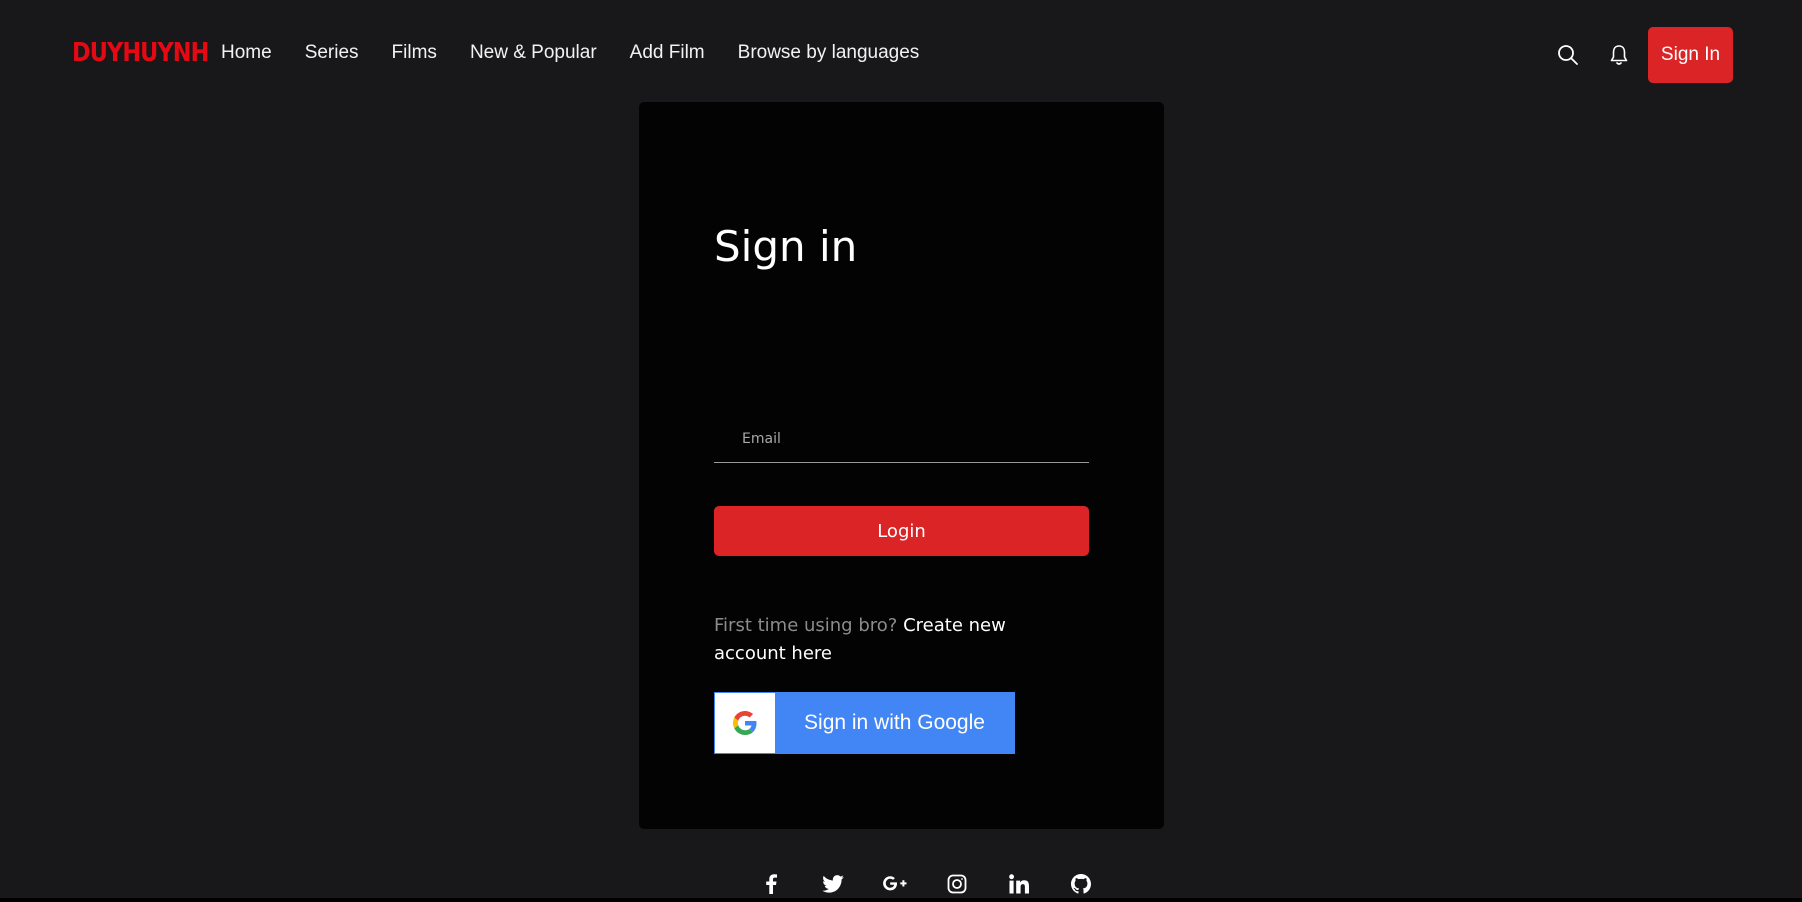  Describe the element at coordinates (957, 884) in the screenshot. I see `instagram-icon` at that location.